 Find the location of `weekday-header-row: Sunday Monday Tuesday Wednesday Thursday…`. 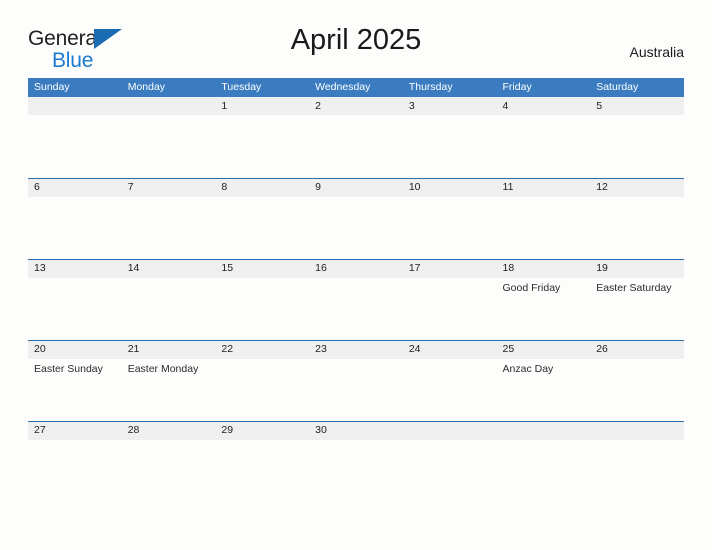

weekday-header-row: Sunday Monday Tuesday Wednesday Thursday… is located at coordinates (356, 87).